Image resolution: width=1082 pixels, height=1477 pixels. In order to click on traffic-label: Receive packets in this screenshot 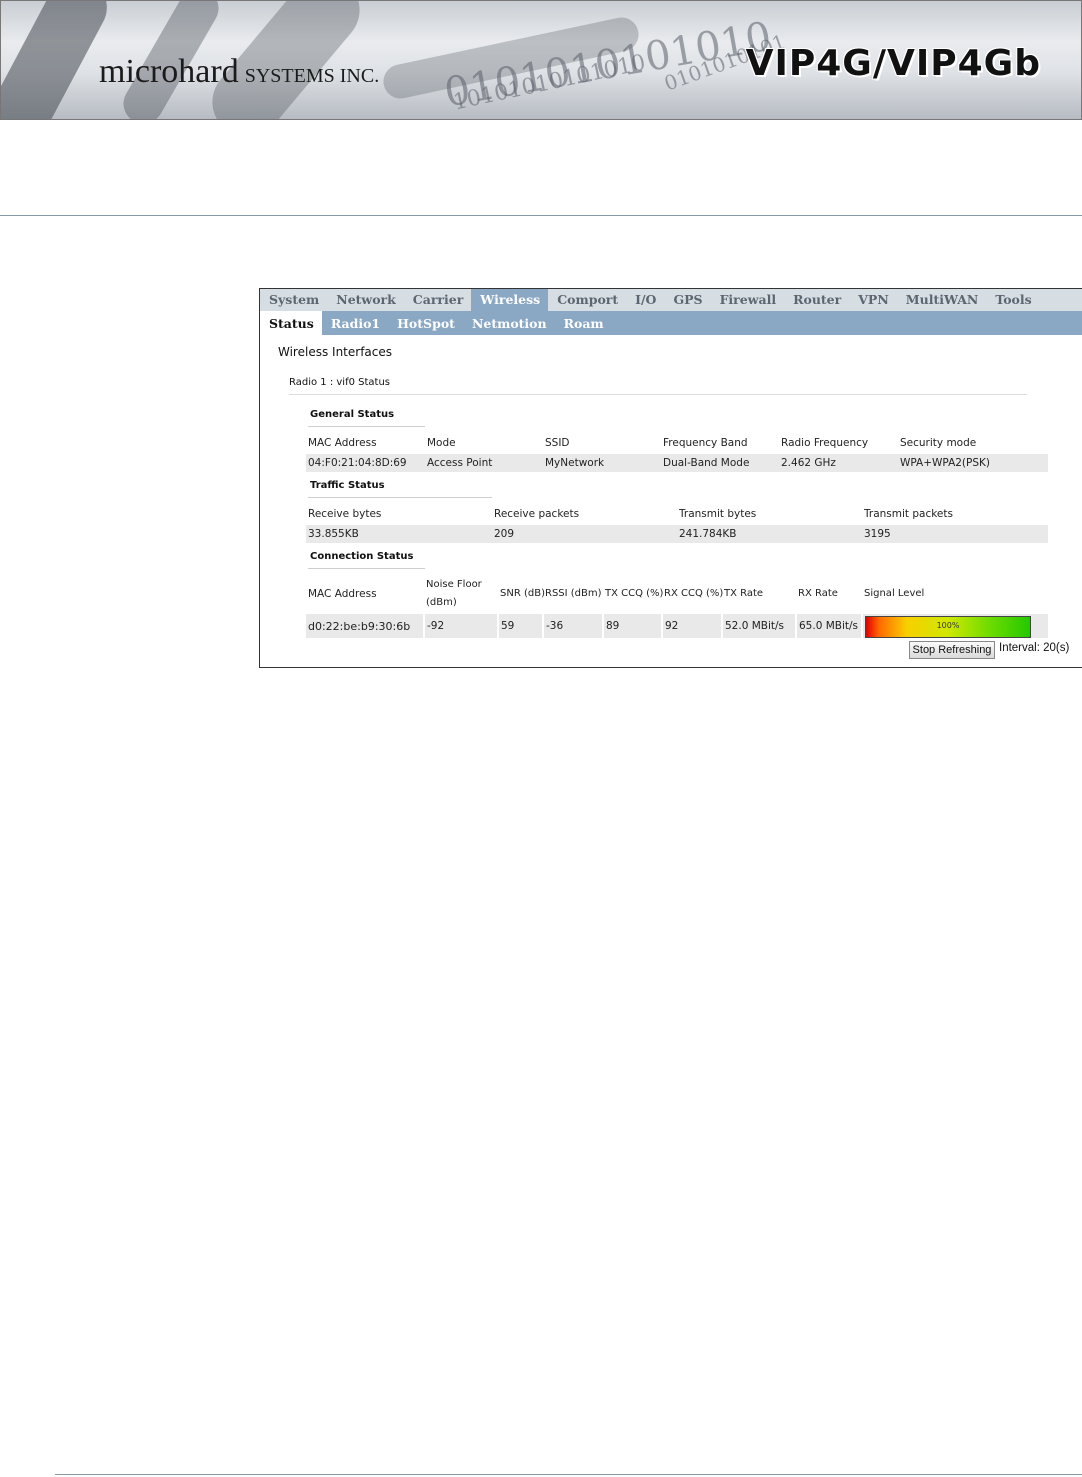, I will do `click(537, 514)`.